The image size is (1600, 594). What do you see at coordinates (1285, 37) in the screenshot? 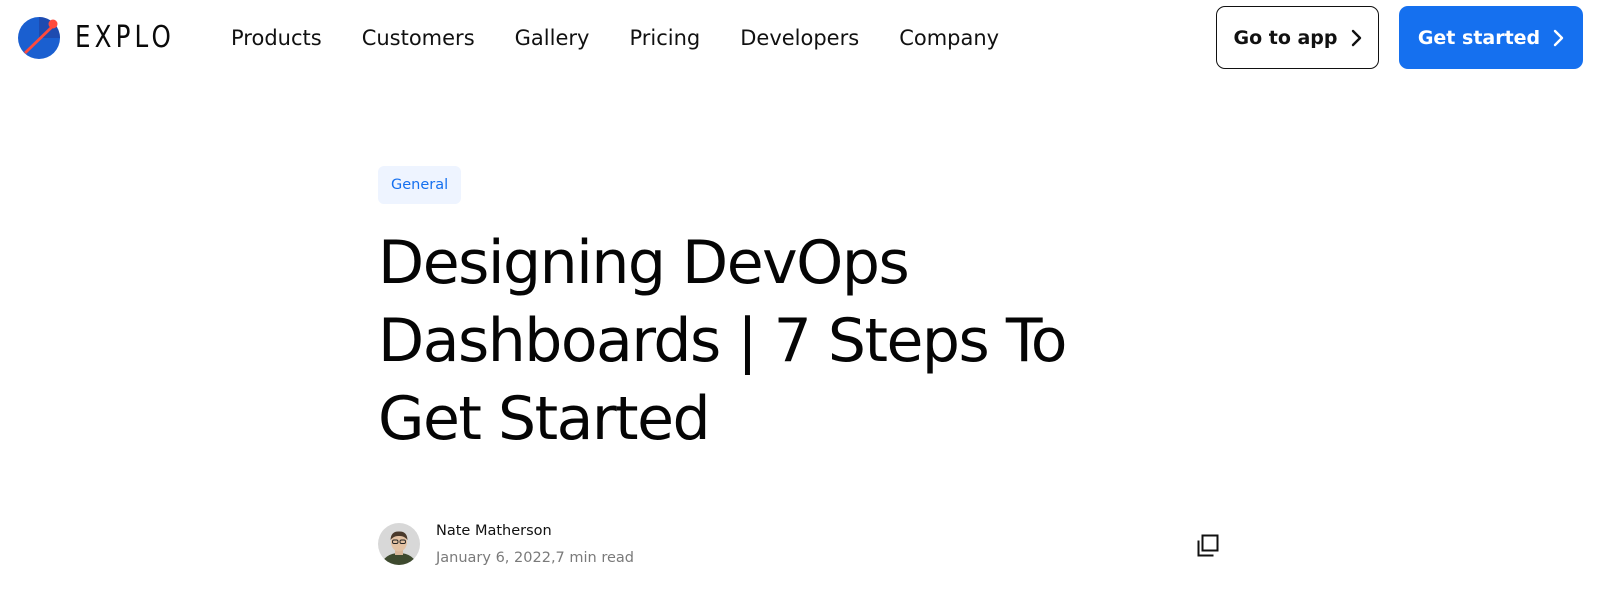
I see `go-to-app-label: Go to app` at bounding box center [1285, 37].